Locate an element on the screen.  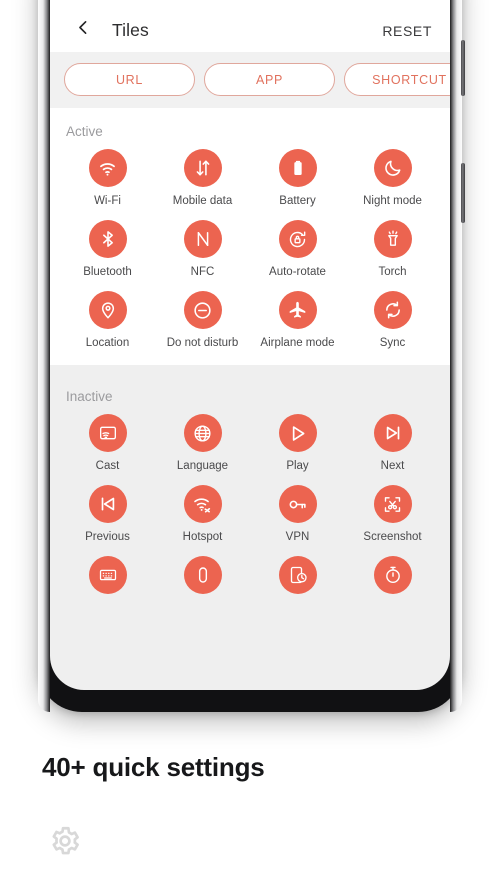
keyboard-icon is located at coordinates (107, 575).